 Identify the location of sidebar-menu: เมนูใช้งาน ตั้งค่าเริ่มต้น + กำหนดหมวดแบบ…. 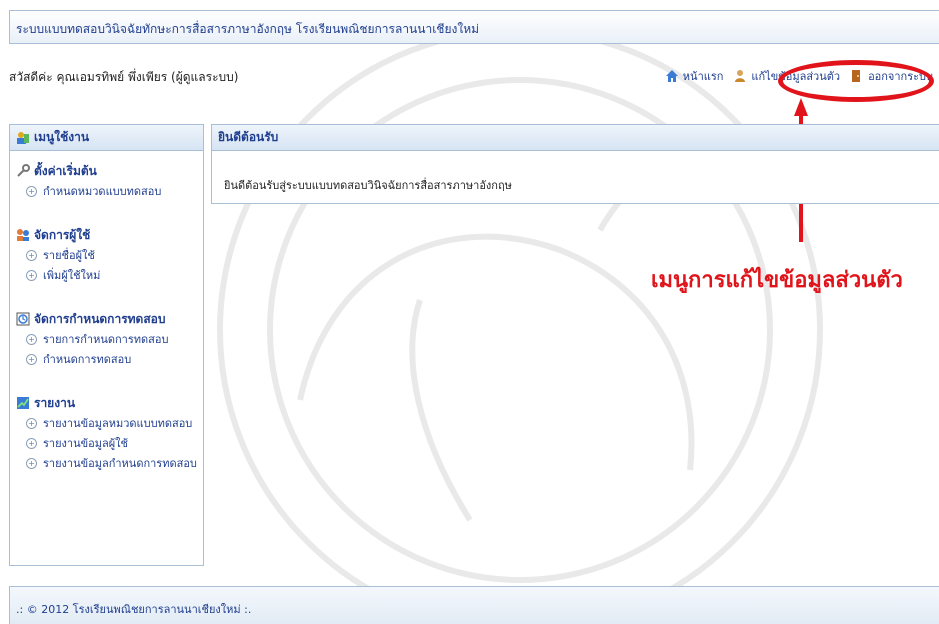
(106, 345).